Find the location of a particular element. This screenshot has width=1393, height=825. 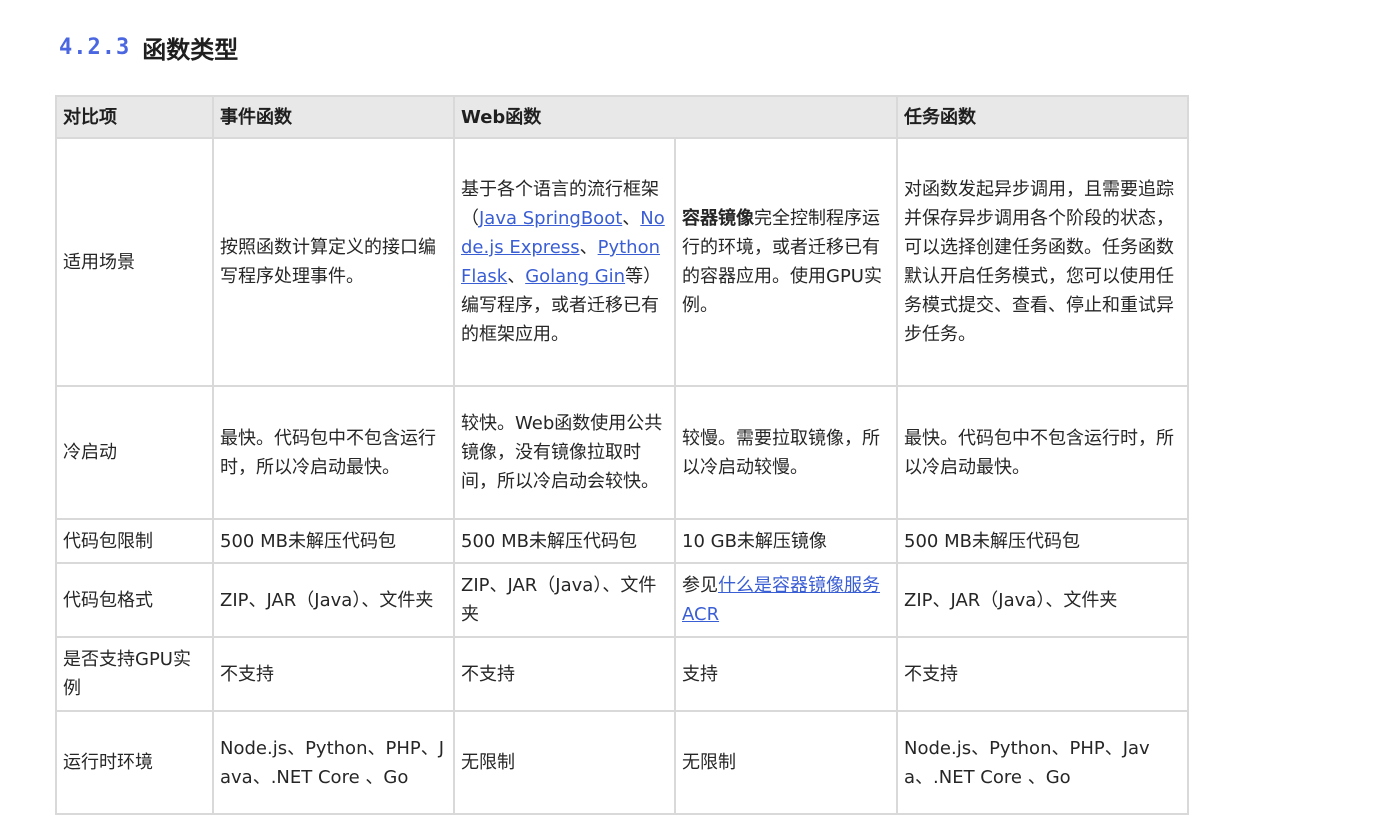

cell-task-package-limit: 500 MB未解压代码包 is located at coordinates (1042, 541).